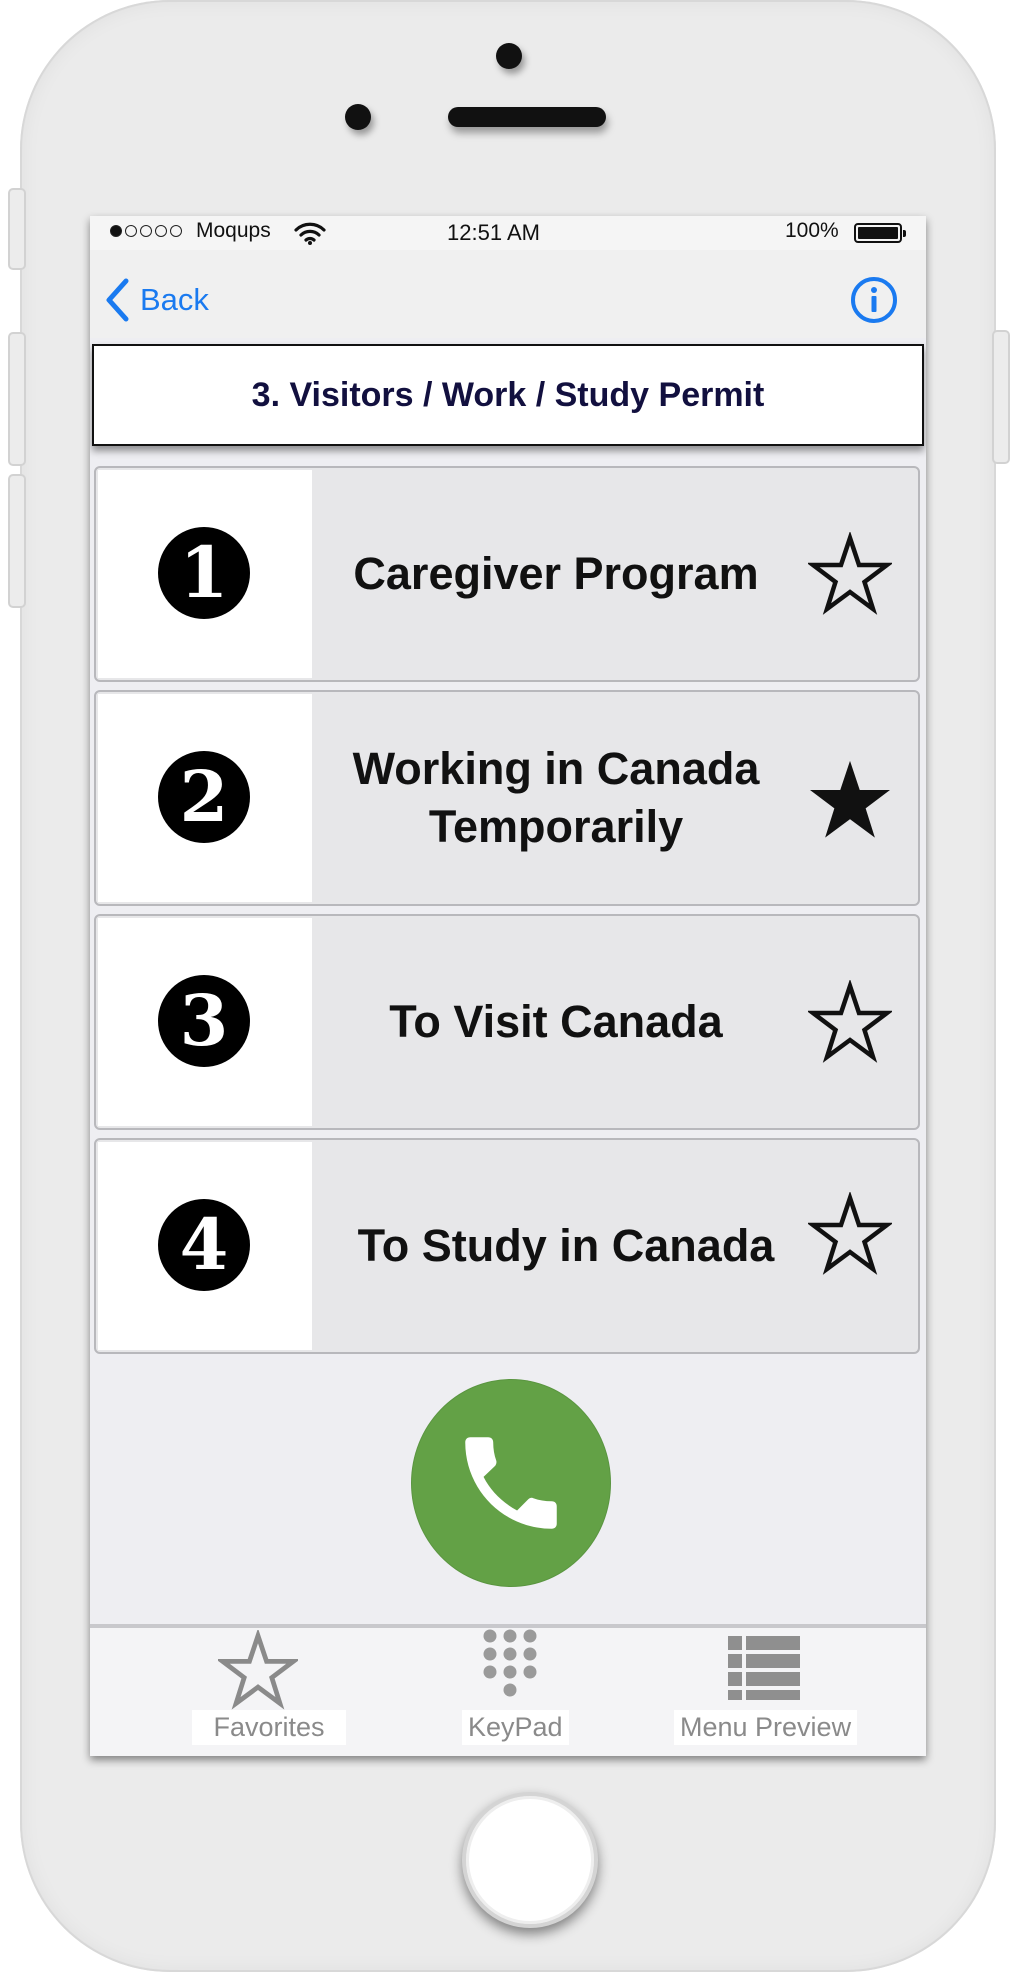 The height and width of the screenshot is (1984, 1018). I want to click on tab-keypad: KeyPad, so click(515, 1692).